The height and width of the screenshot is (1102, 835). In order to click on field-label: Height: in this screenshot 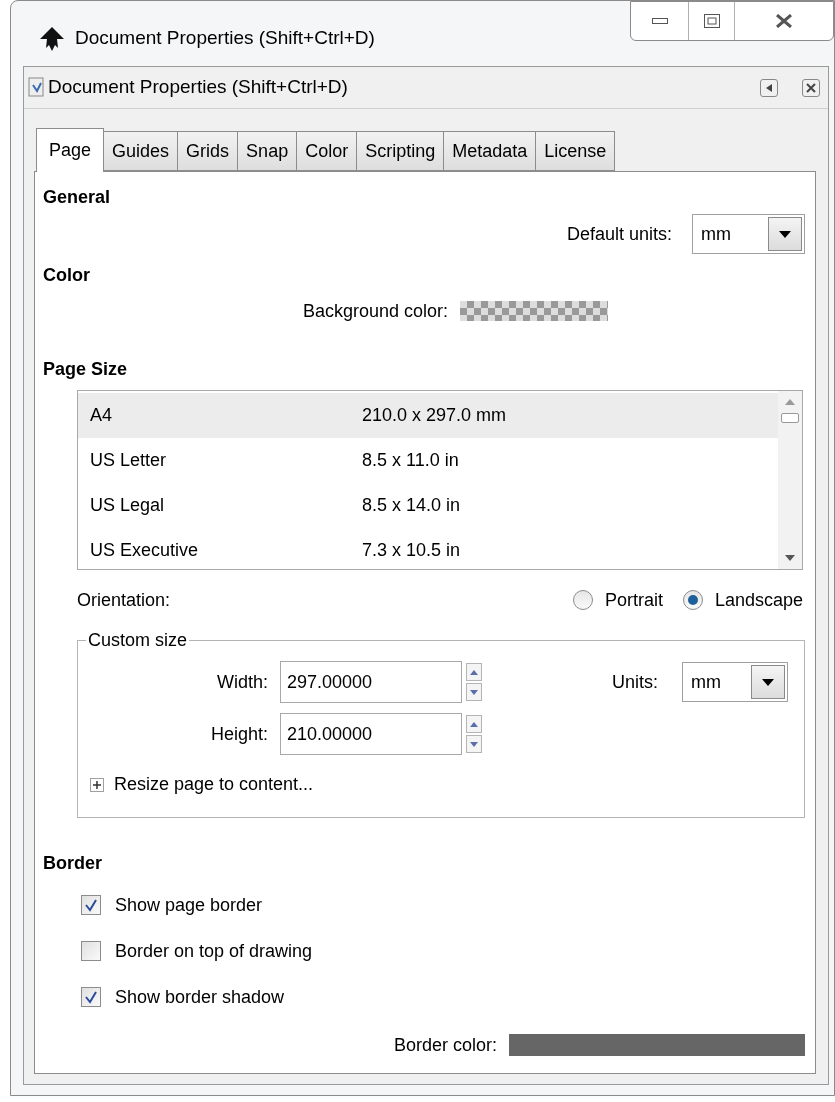, I will do `click(238, 734)`.